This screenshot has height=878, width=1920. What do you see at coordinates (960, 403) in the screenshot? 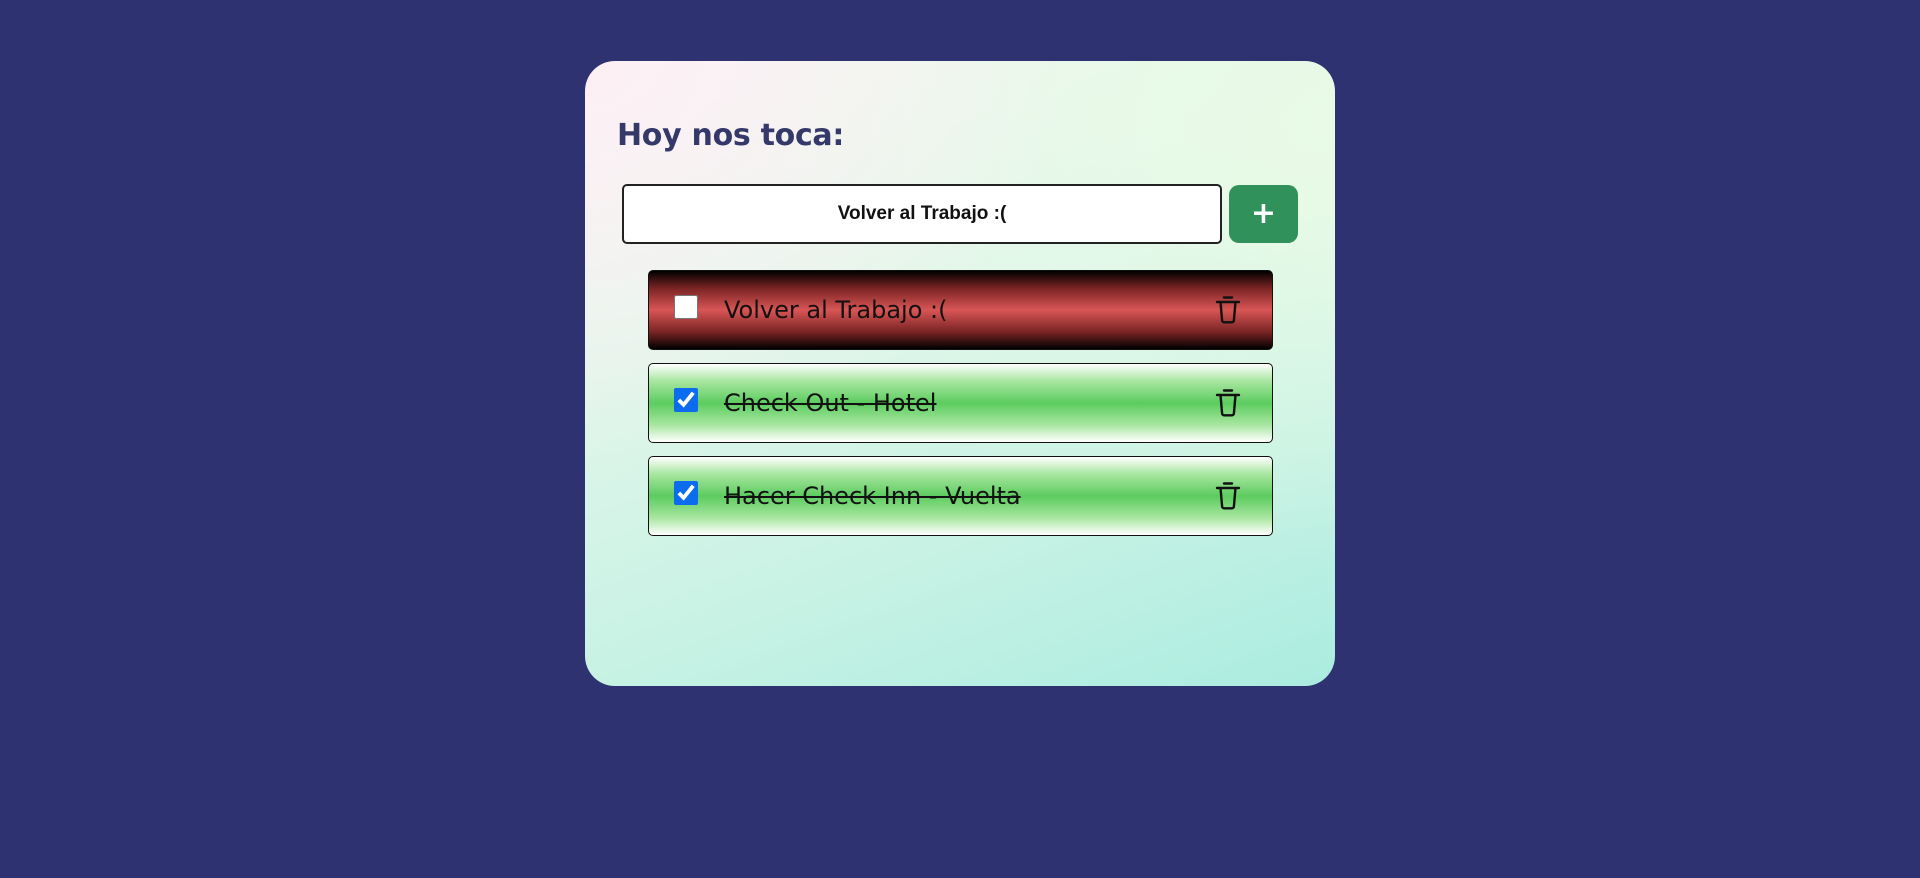
I see `task-item: Check Out - Hotel` at bounding box center [960, 403].